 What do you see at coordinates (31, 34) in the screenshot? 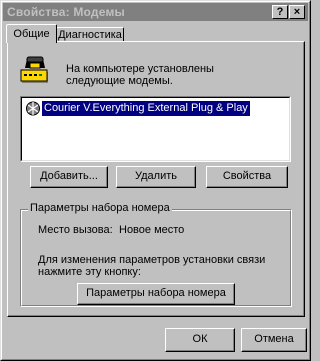
I see `tab-general-label: Общие` at bounding box center [31, 34].